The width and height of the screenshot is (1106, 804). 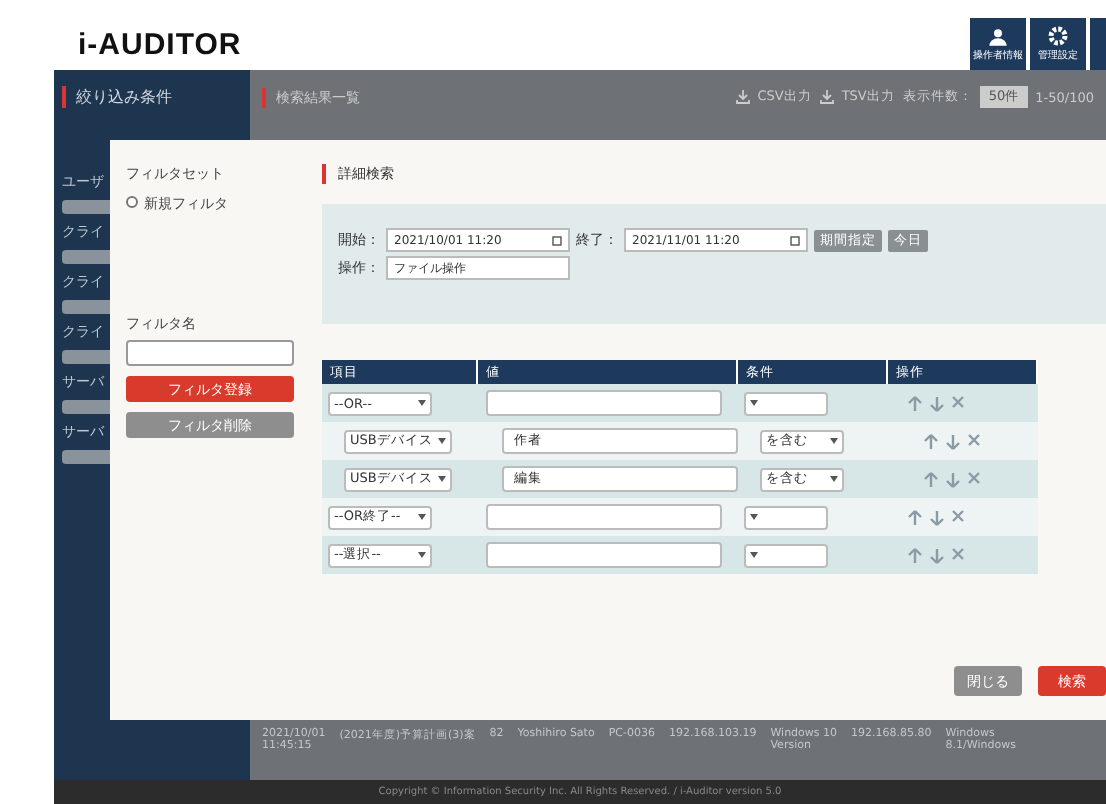 I want to click on sidebar-title: 絞り込み条件, so click(x=152, y=97).